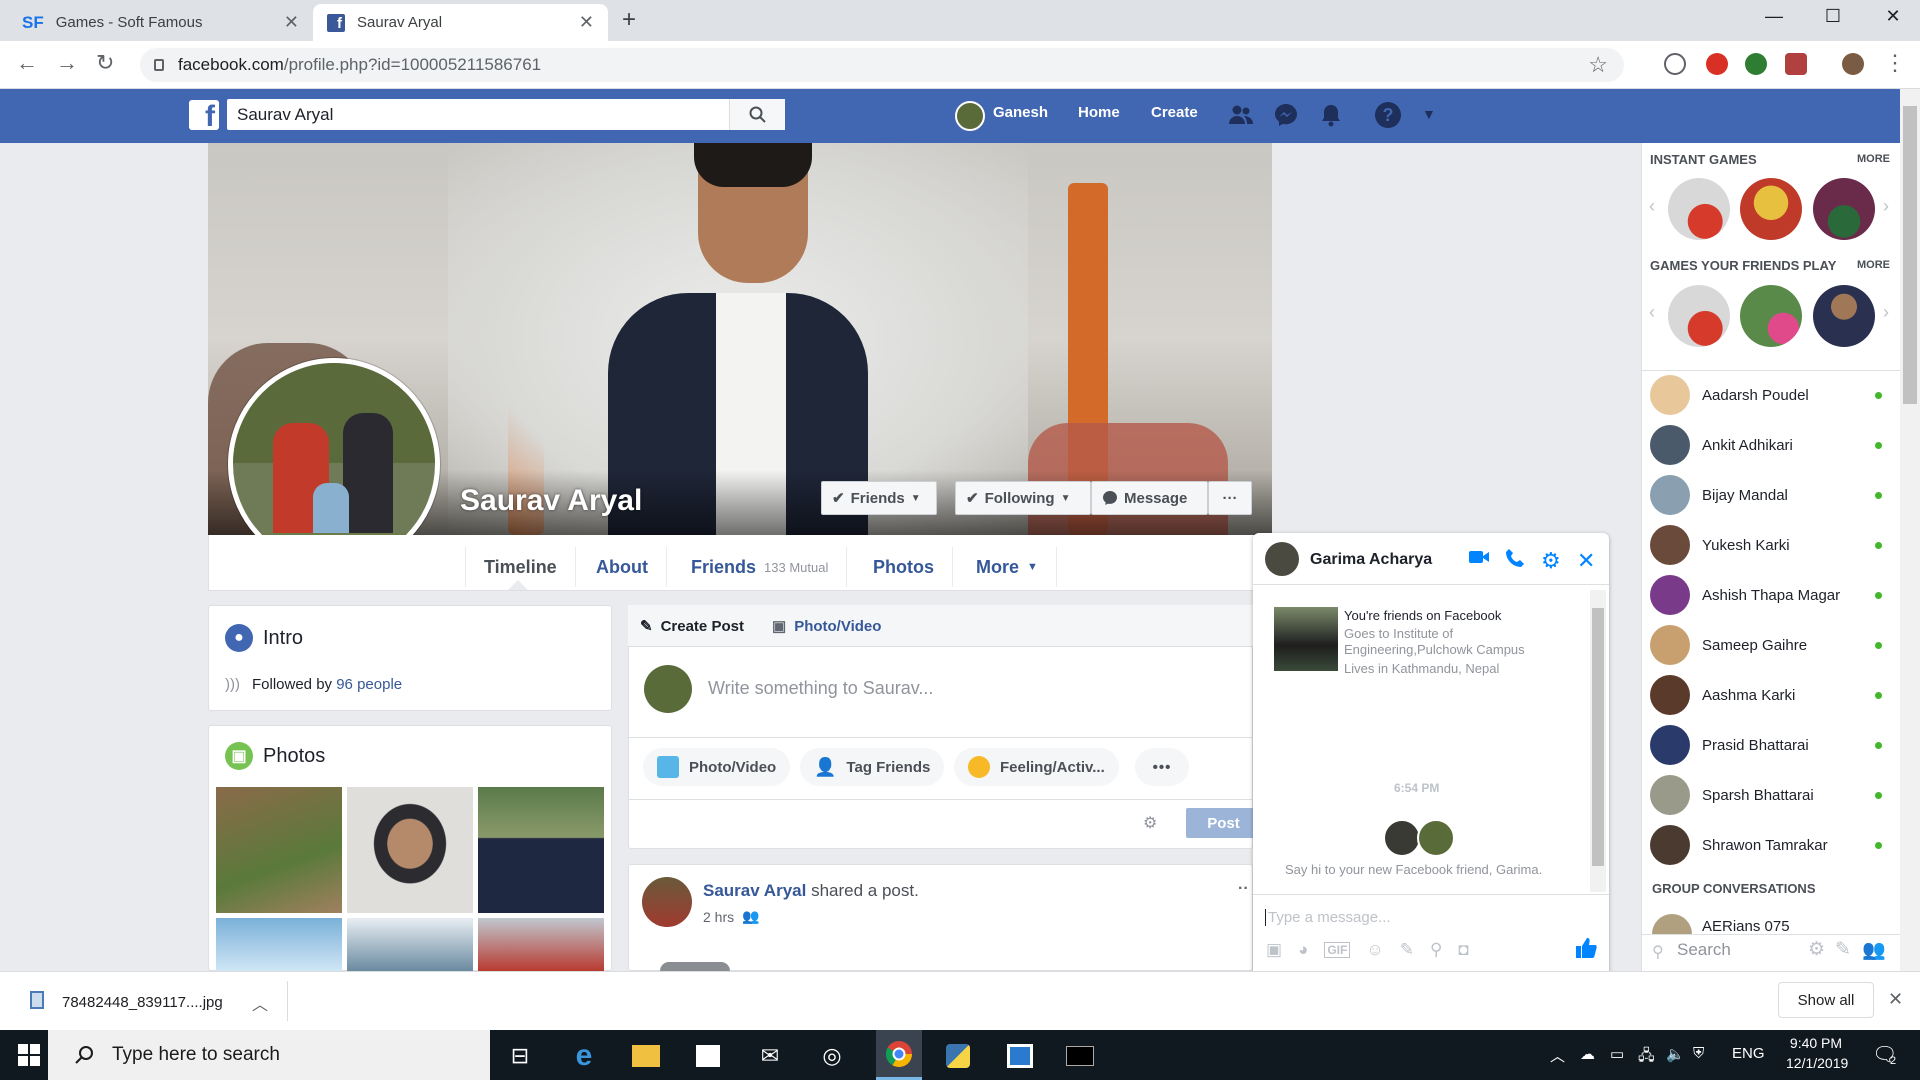 The image size is (1920, 1080). I want to click on post-author-avatar, so click(667, 902).